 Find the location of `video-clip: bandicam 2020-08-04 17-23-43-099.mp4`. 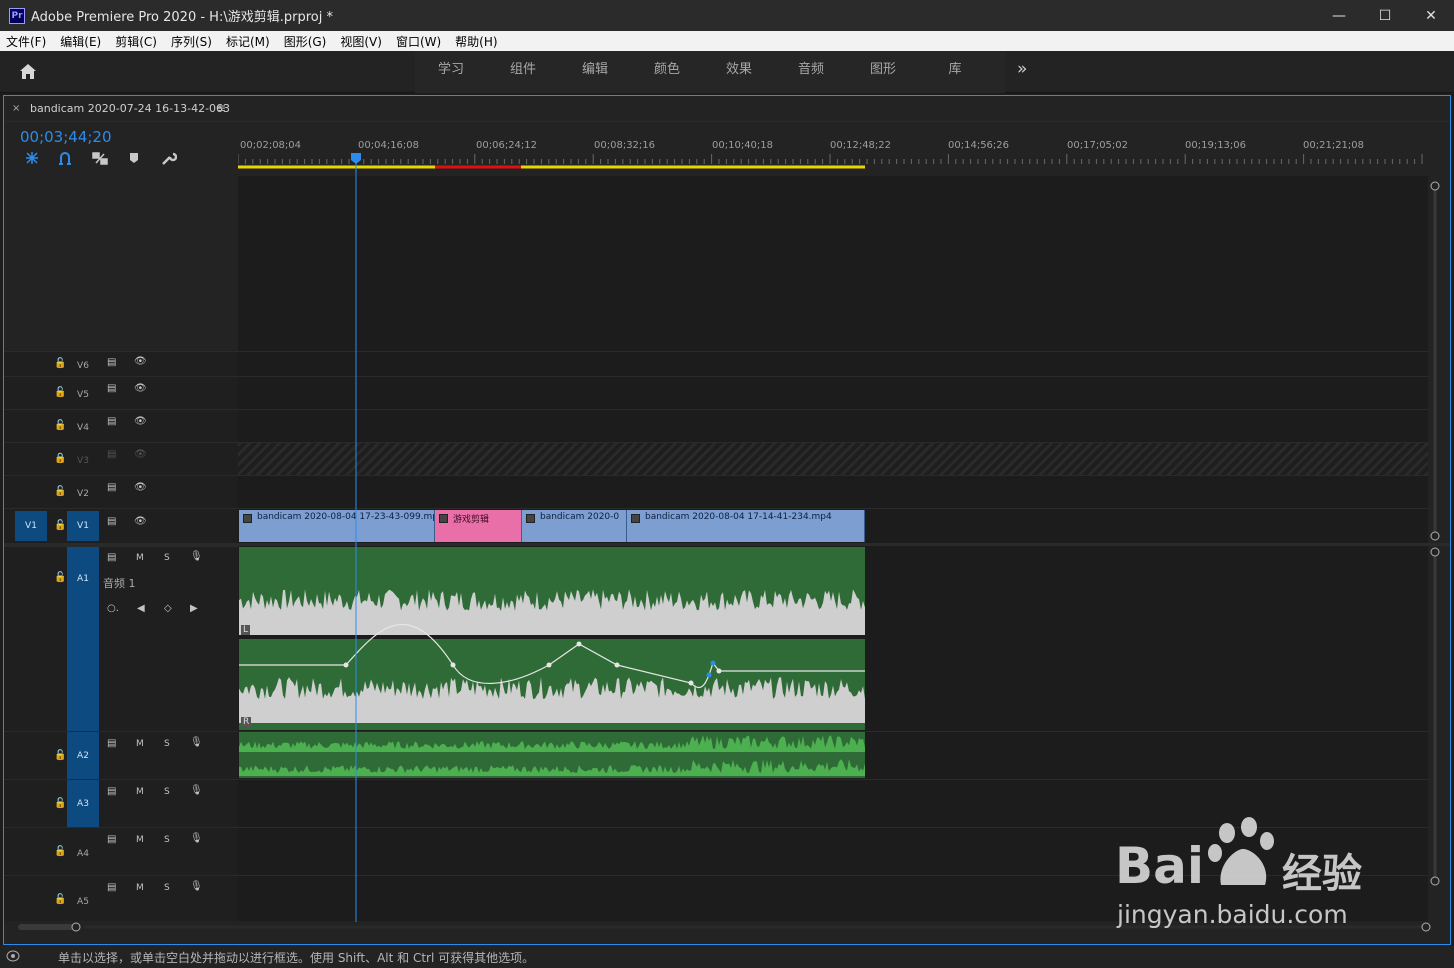

video-clip: bandicam 2020-08-04 17-23-43-099.mp4 is located at coordinates (337, 526).